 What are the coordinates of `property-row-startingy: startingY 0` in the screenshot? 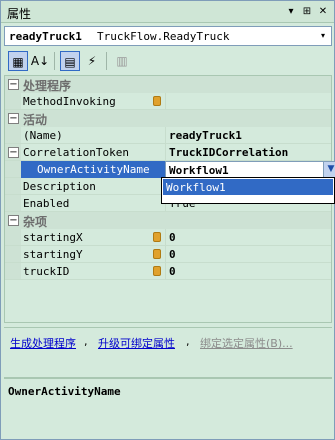 It's located at (168, 254).